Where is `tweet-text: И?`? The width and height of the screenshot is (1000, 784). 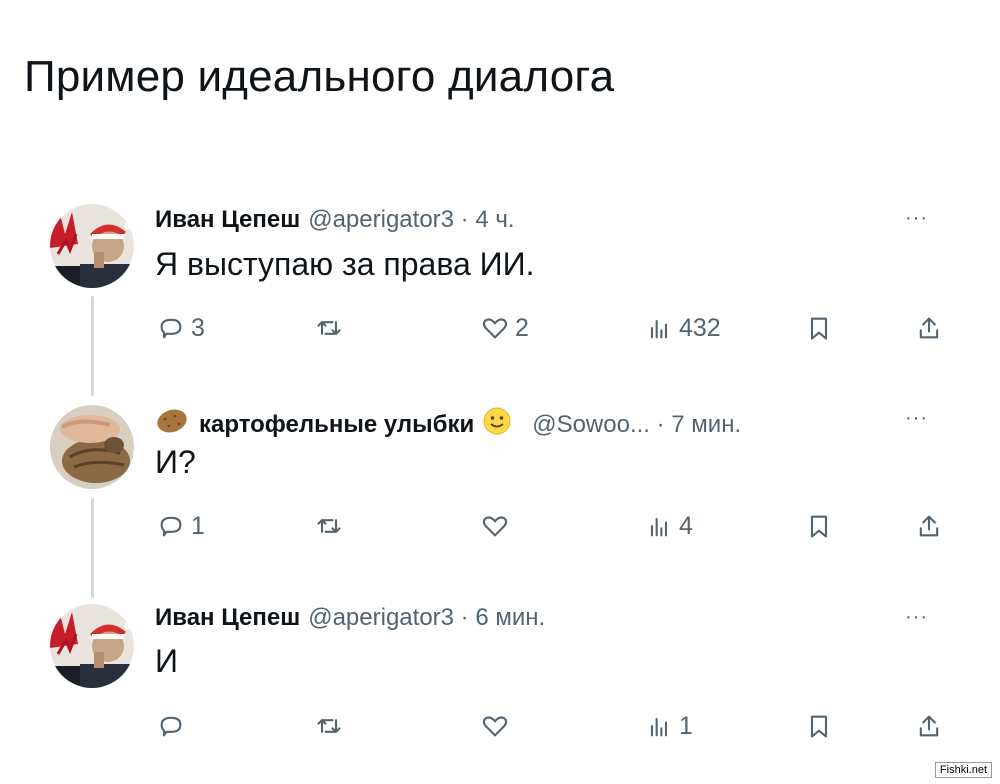
tweet-text: И? is located at coordinates (175, 462).